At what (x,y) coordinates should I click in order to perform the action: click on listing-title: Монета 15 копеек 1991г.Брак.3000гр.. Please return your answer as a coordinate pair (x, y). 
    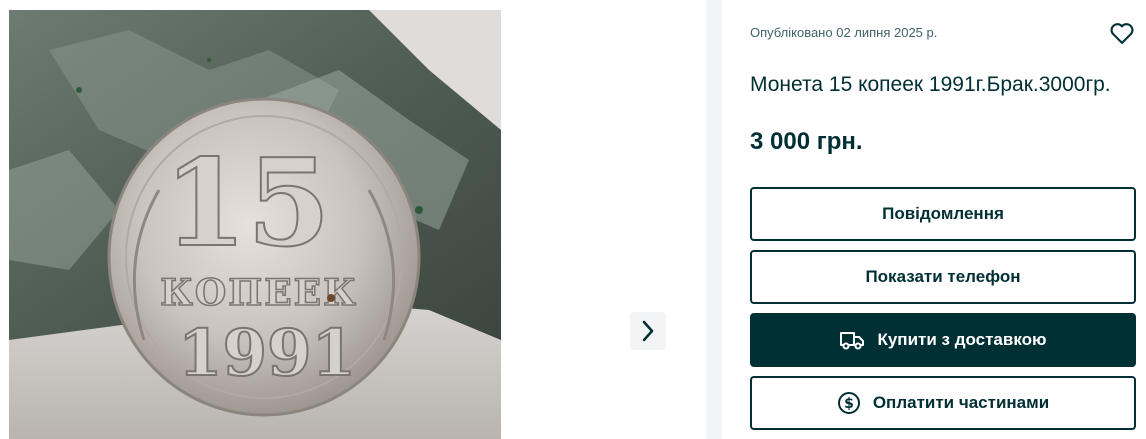
    Looking at the image, I should click on (930, 84).